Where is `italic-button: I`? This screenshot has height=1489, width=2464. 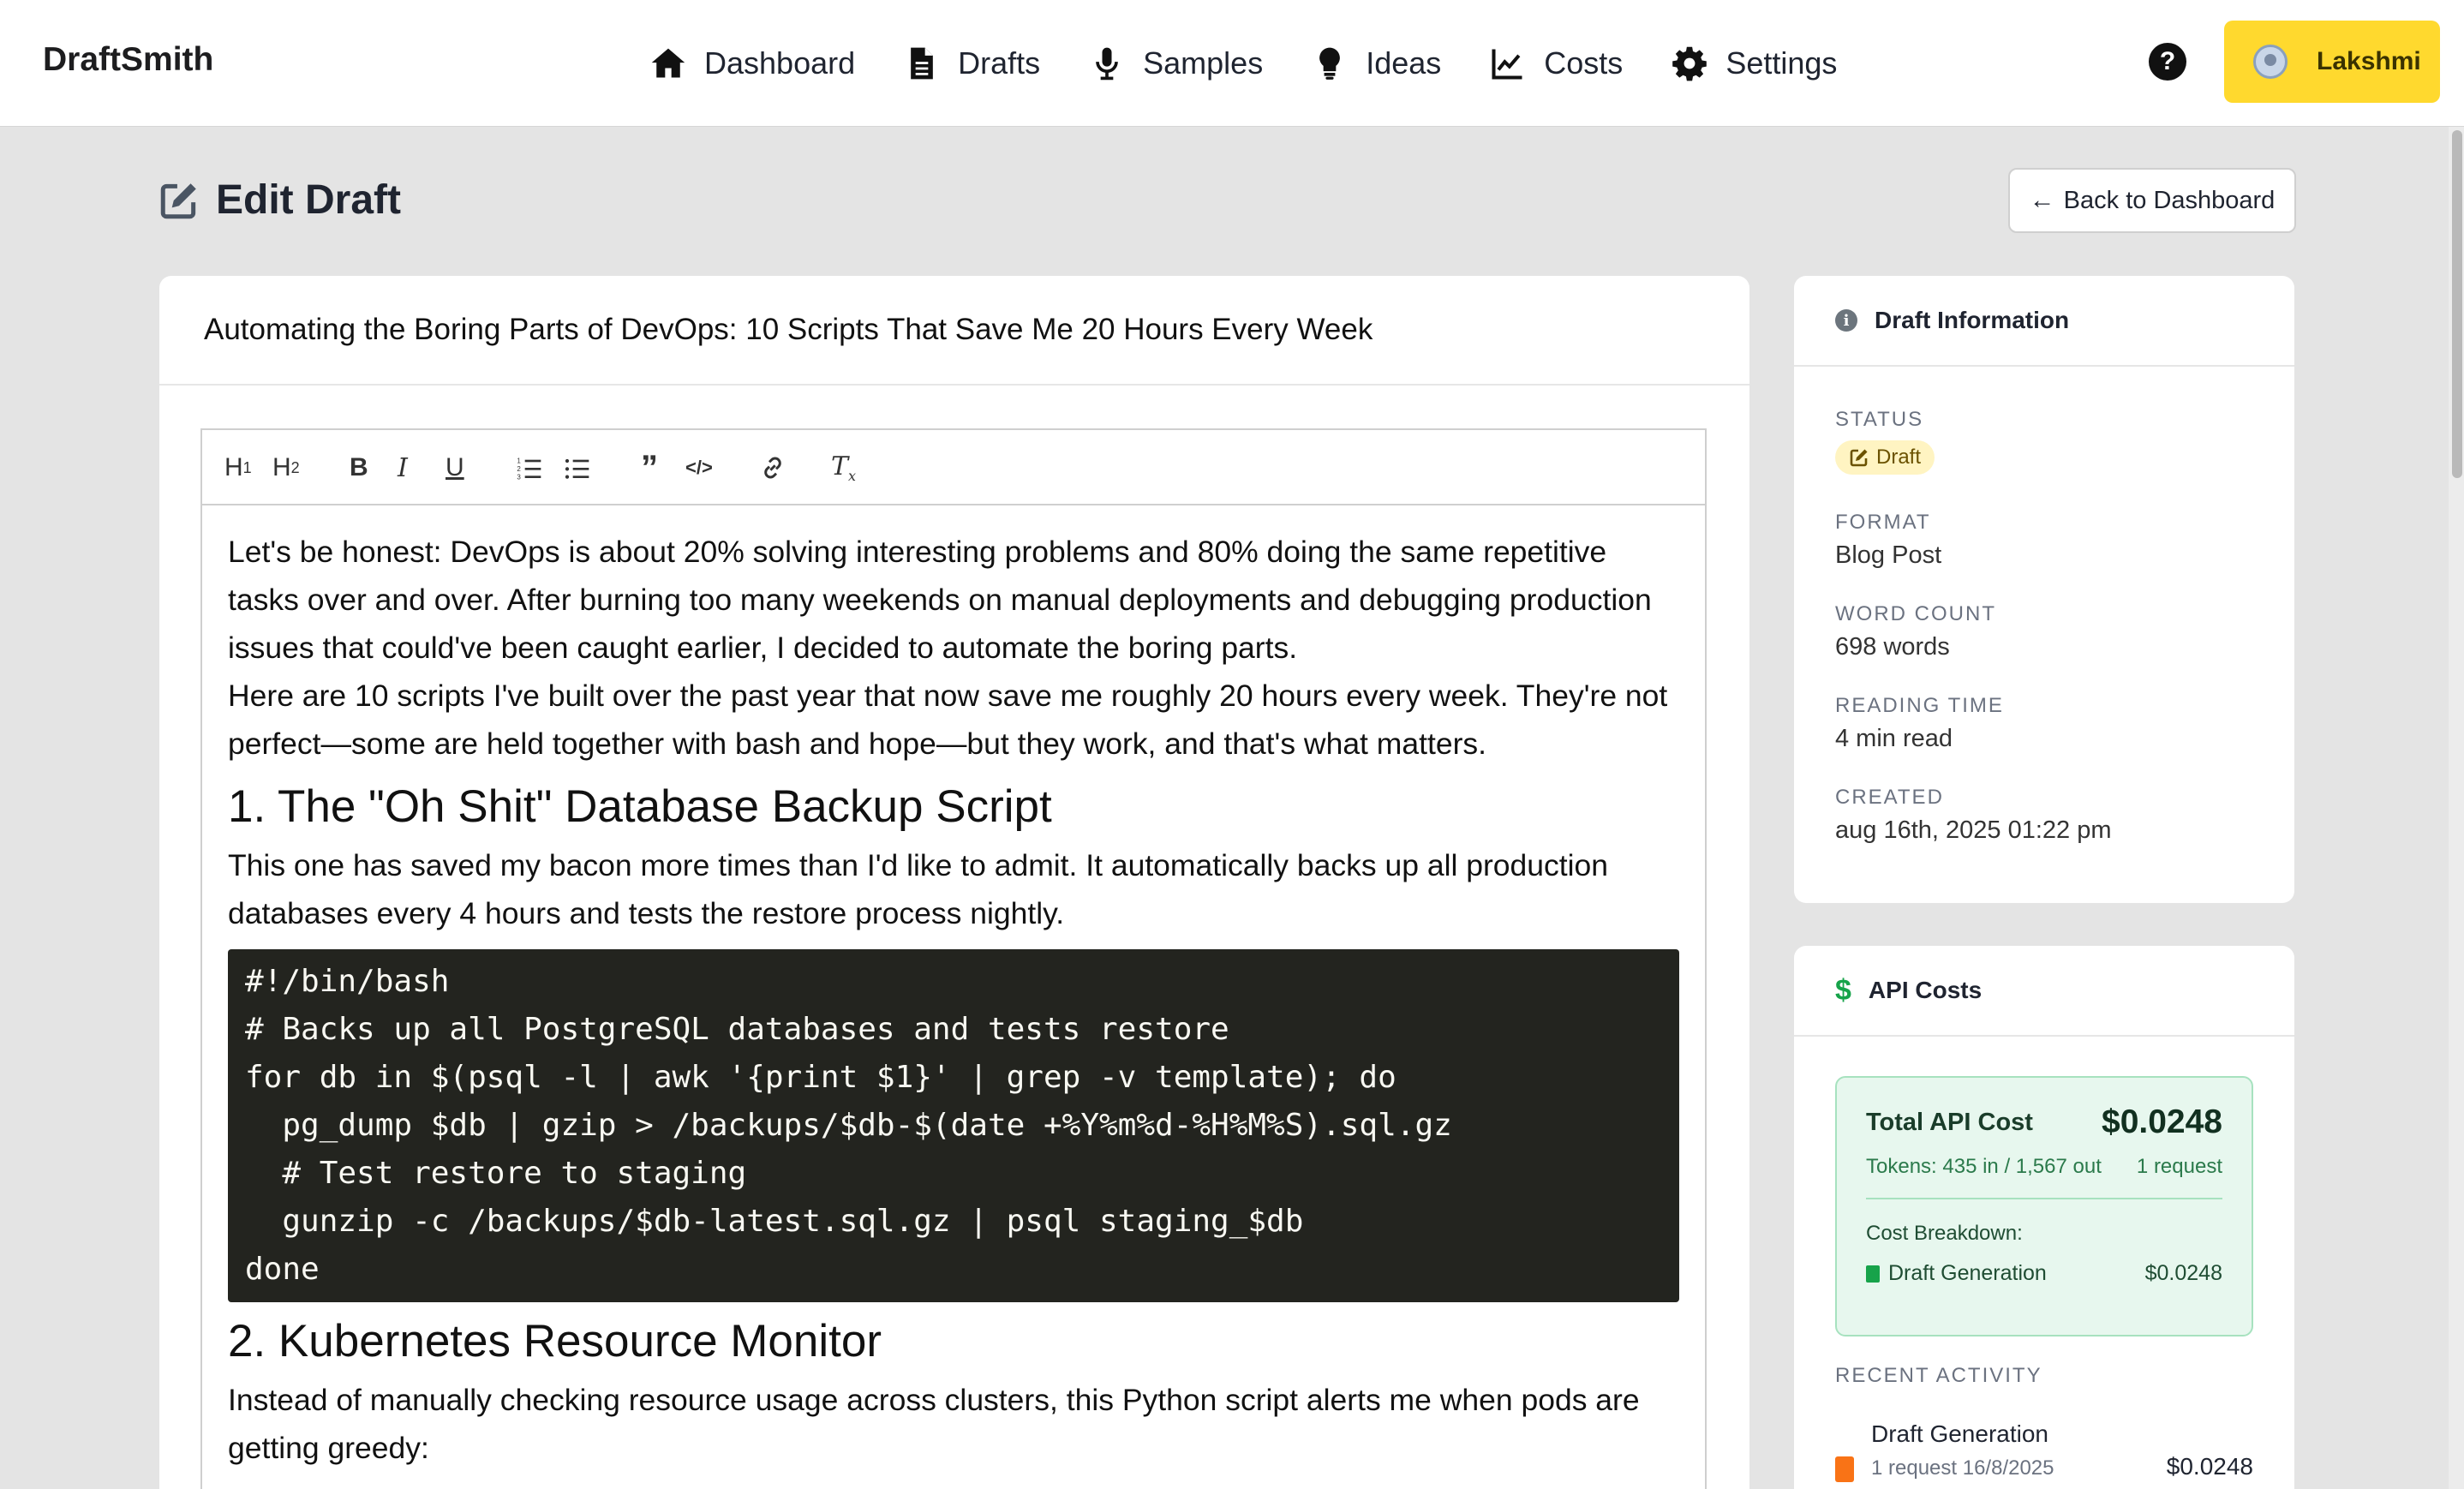 italic-button: I is located at coordinates (403, 468).